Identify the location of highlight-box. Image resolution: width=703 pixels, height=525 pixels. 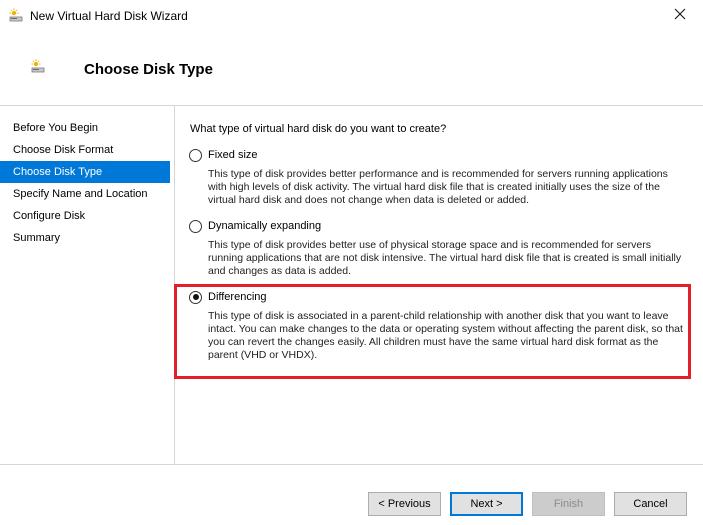
(432, 331).